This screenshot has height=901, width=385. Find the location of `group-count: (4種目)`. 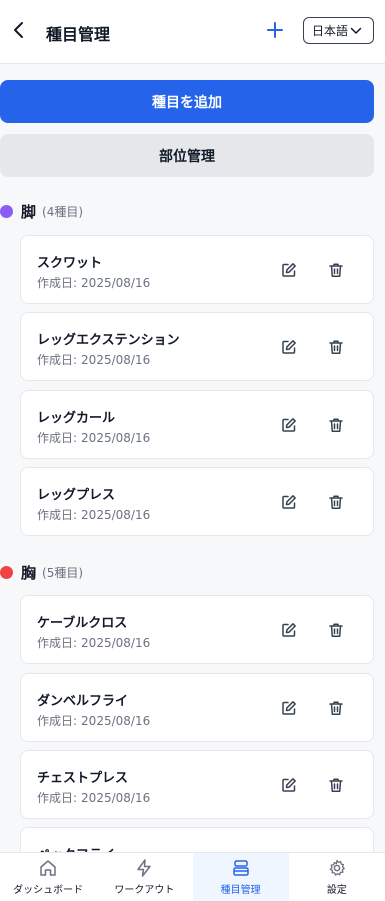

group-count: (4種目) is located at coordinates (63, 211).